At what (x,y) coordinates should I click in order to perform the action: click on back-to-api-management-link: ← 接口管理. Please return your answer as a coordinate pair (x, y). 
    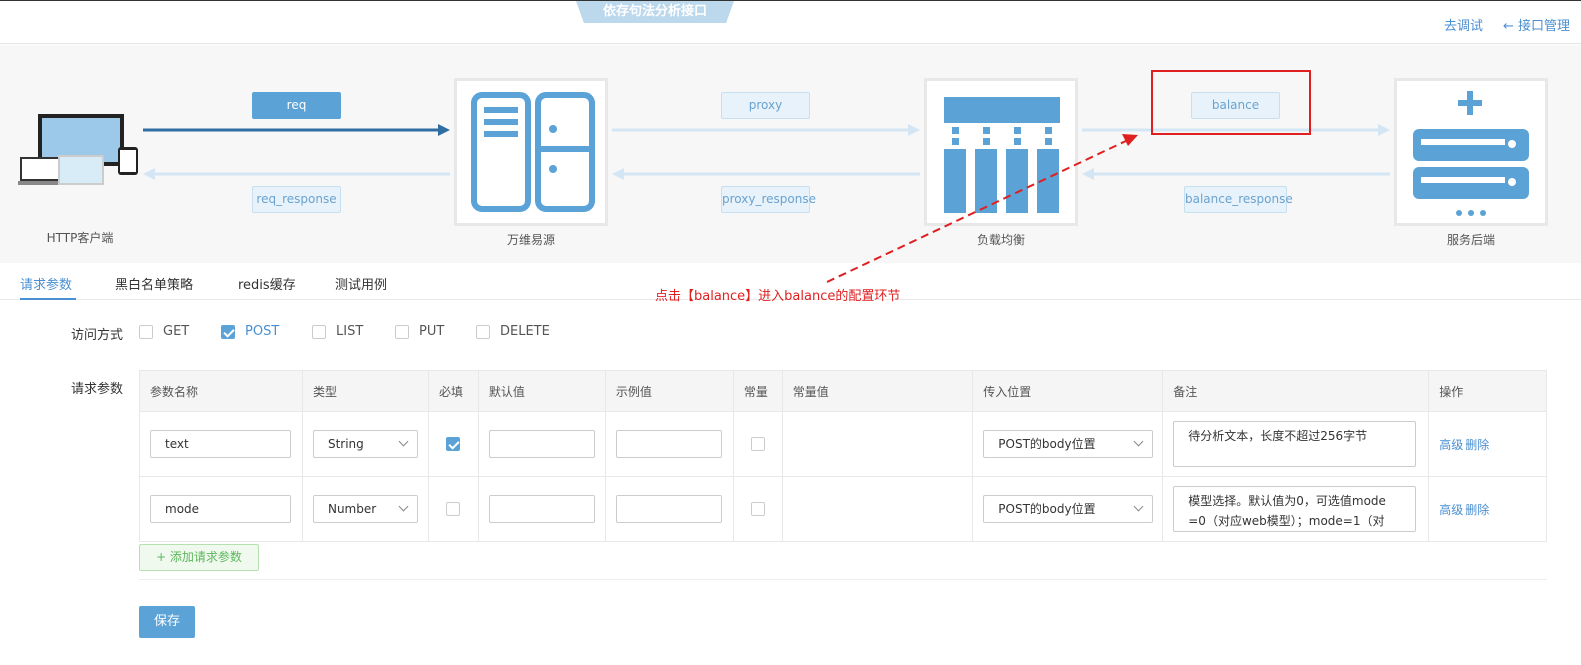
    Looking at the image, I should click on (1536, 24).